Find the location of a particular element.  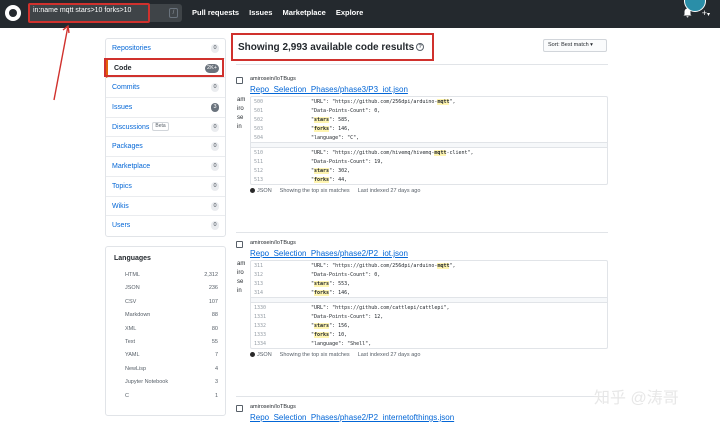

language-item: Markdown 88 is located at coordinates (169, 315).